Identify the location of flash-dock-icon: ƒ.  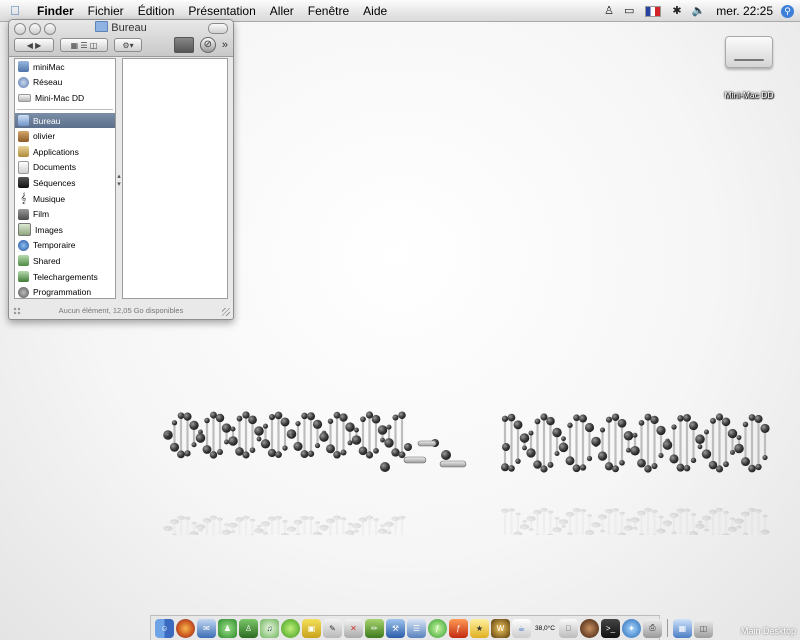
(458, 628).